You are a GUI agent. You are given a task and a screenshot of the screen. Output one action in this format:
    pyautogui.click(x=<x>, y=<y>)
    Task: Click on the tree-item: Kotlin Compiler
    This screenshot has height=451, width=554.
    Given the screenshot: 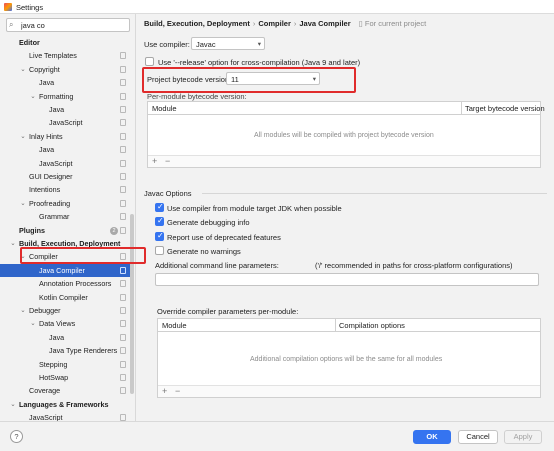 What is the action you would take?
    pyautogui.click(x=65, y=297)
    